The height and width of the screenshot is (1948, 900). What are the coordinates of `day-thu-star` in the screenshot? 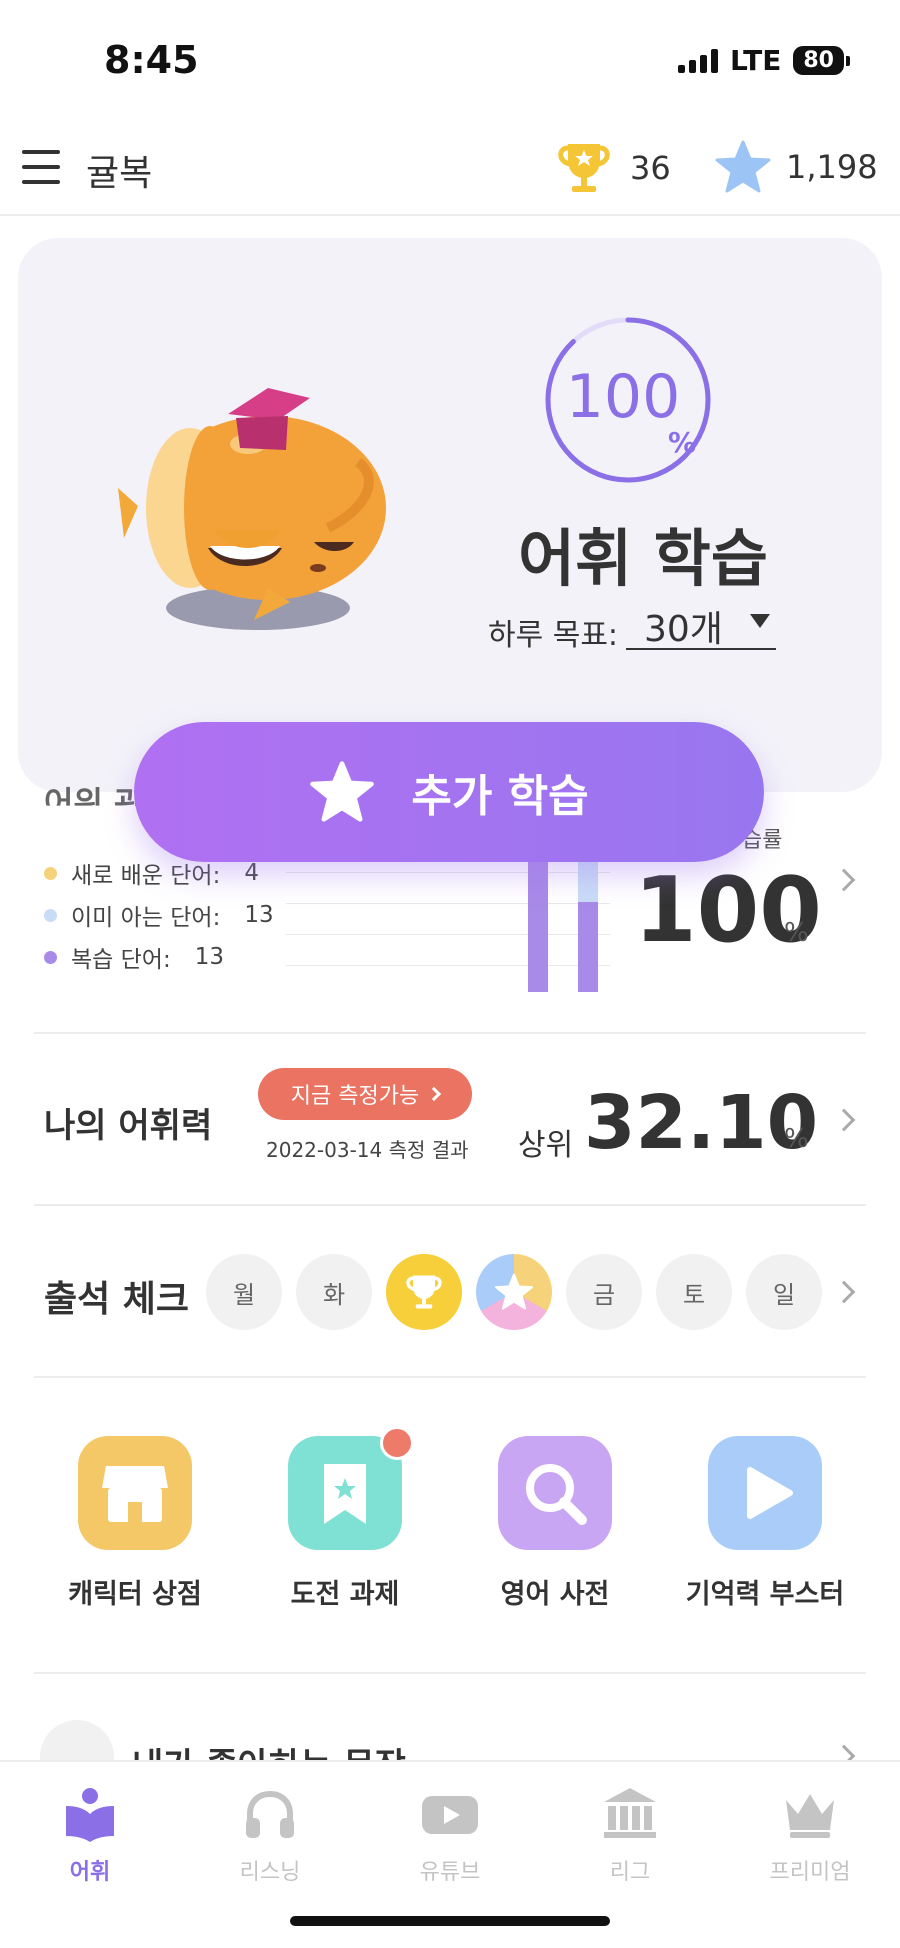 It's located at (514, 1292).